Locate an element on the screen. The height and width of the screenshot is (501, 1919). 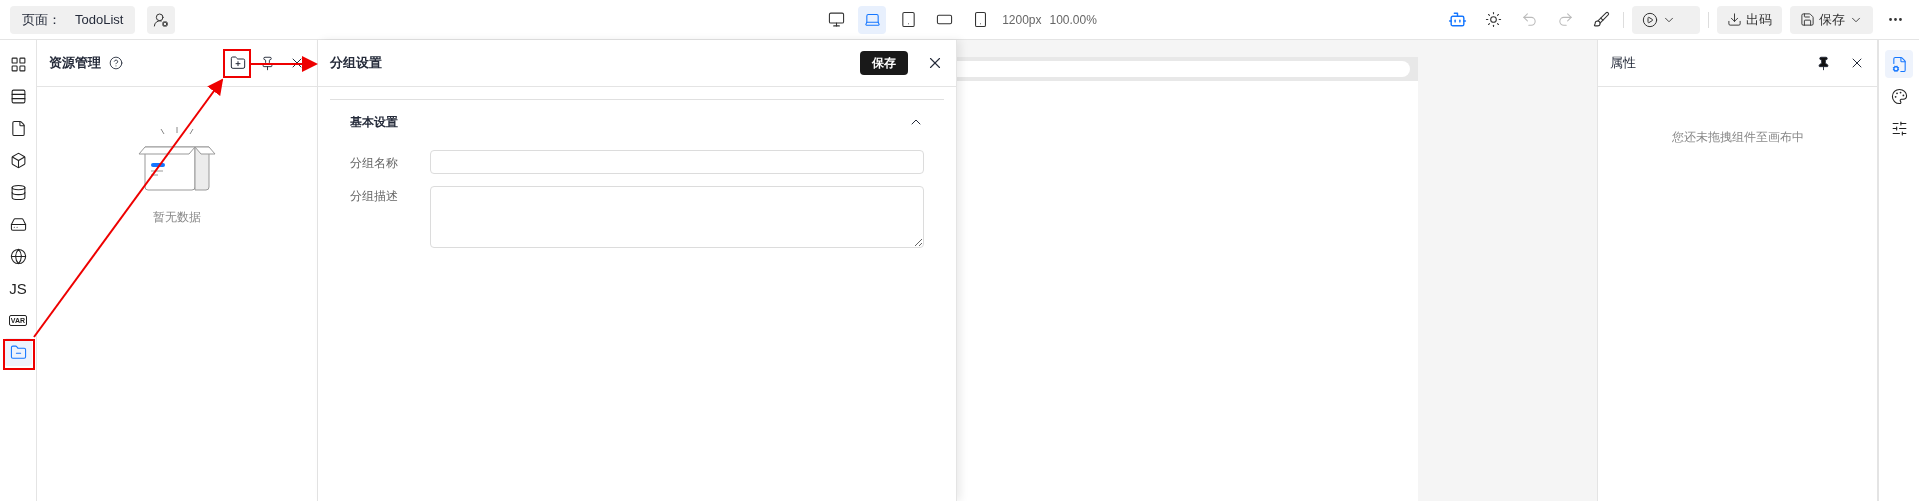
props-icon is located at coordinates (1899, 64).